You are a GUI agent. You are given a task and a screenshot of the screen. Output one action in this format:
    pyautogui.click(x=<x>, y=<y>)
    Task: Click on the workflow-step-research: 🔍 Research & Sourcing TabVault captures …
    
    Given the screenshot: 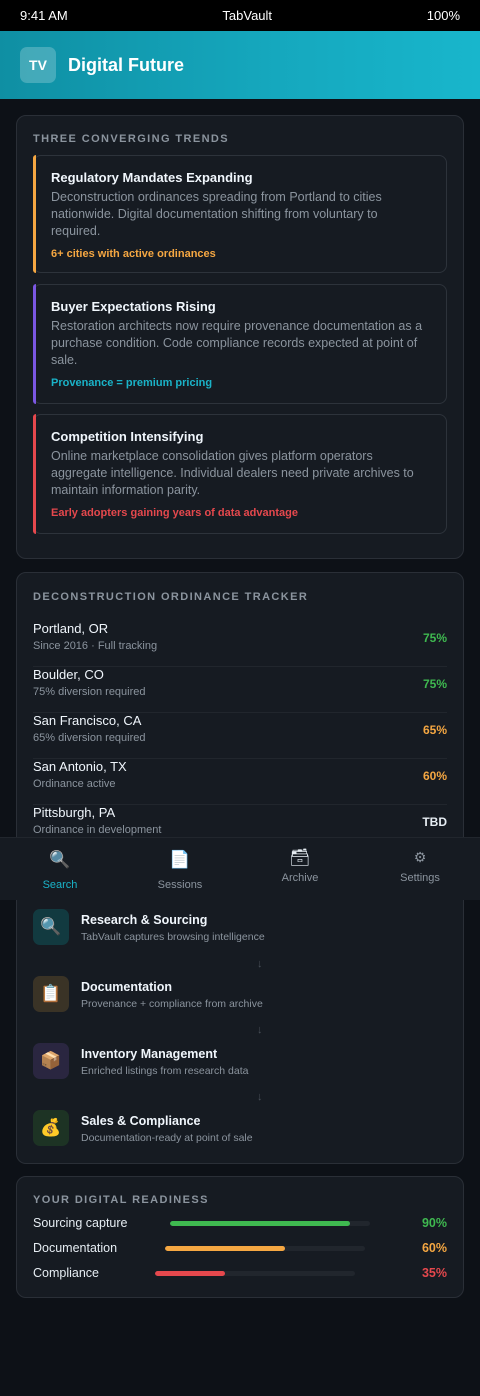 What is the action you would take?
    pyautogui.click(x=240, y=928)
    